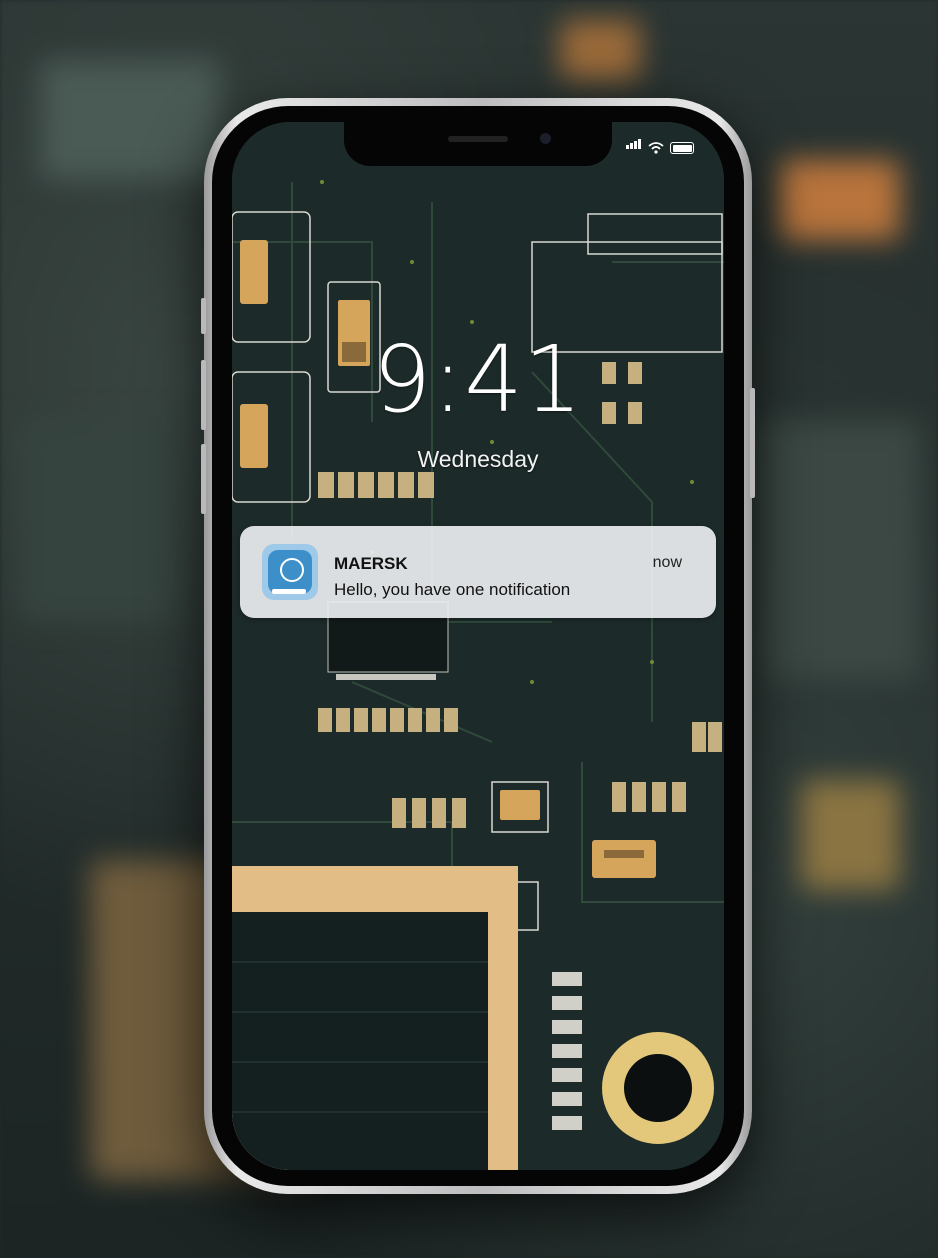  I want to click on signal-icon, so click(634, 145).